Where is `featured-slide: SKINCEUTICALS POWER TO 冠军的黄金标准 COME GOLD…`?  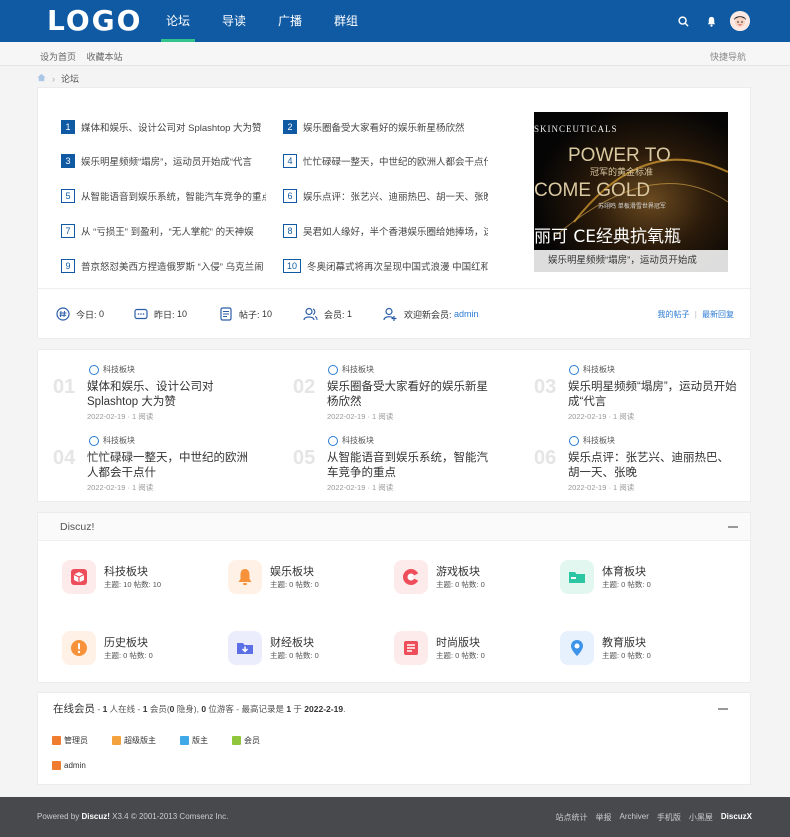 featured-slide: SKINCEUTICALS POWER TO 冠军的黄金标准 COME GOLD… is located at coordinates (631, 192).